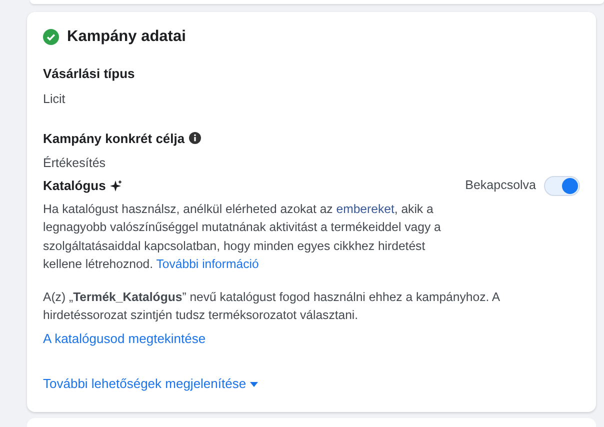 The width and height of the screenshot is (604, 427). What do you see at coordinates (242, 237) in the screenshot?
I see `catalog-description: Ha katalógust használsz, anélkül elérheted azokat az embereket, akik a legnagyobb valószínűséggel mutatnának aktivitást a termékeiddel vagy a szolgáltatásaiddal kapcsolatban, hogy minden egyes cikkhez hirdetést kellene létrehoznod. További információ` at bounding box center [242, 237].